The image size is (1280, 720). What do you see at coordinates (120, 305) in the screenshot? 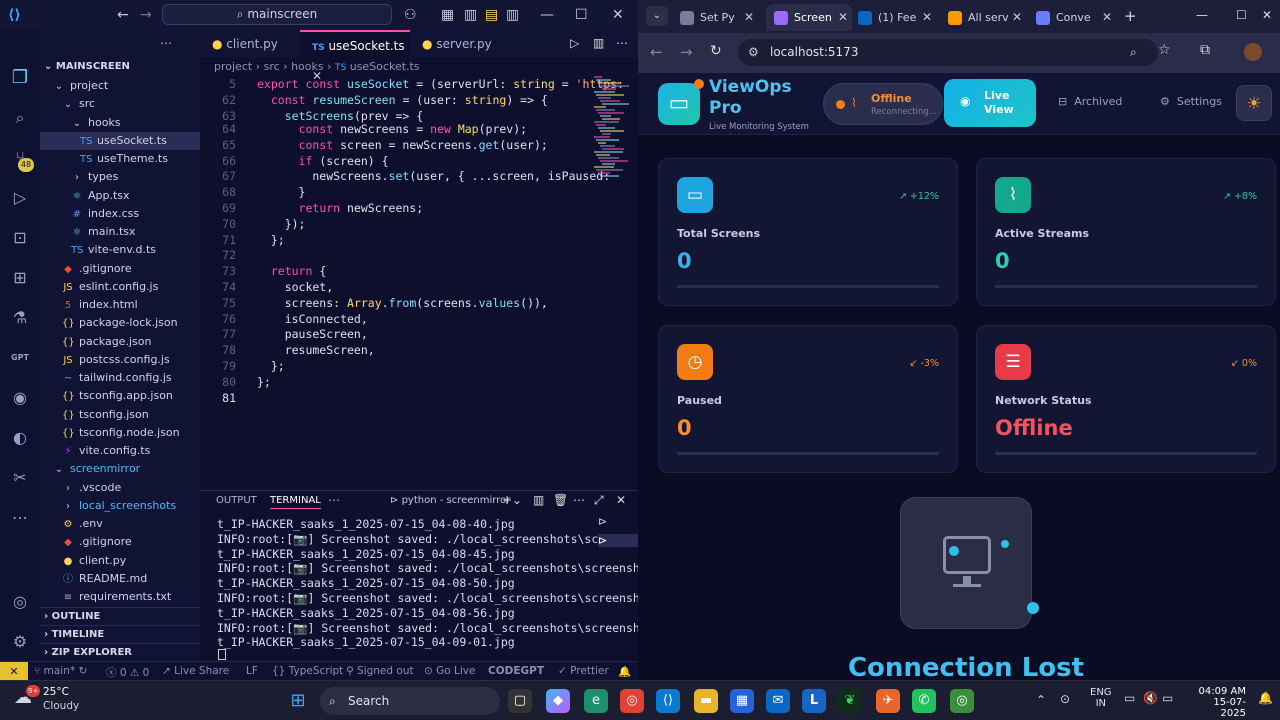
I see `file-tree-item: 5 index.html` at bounding box center [120, 305].